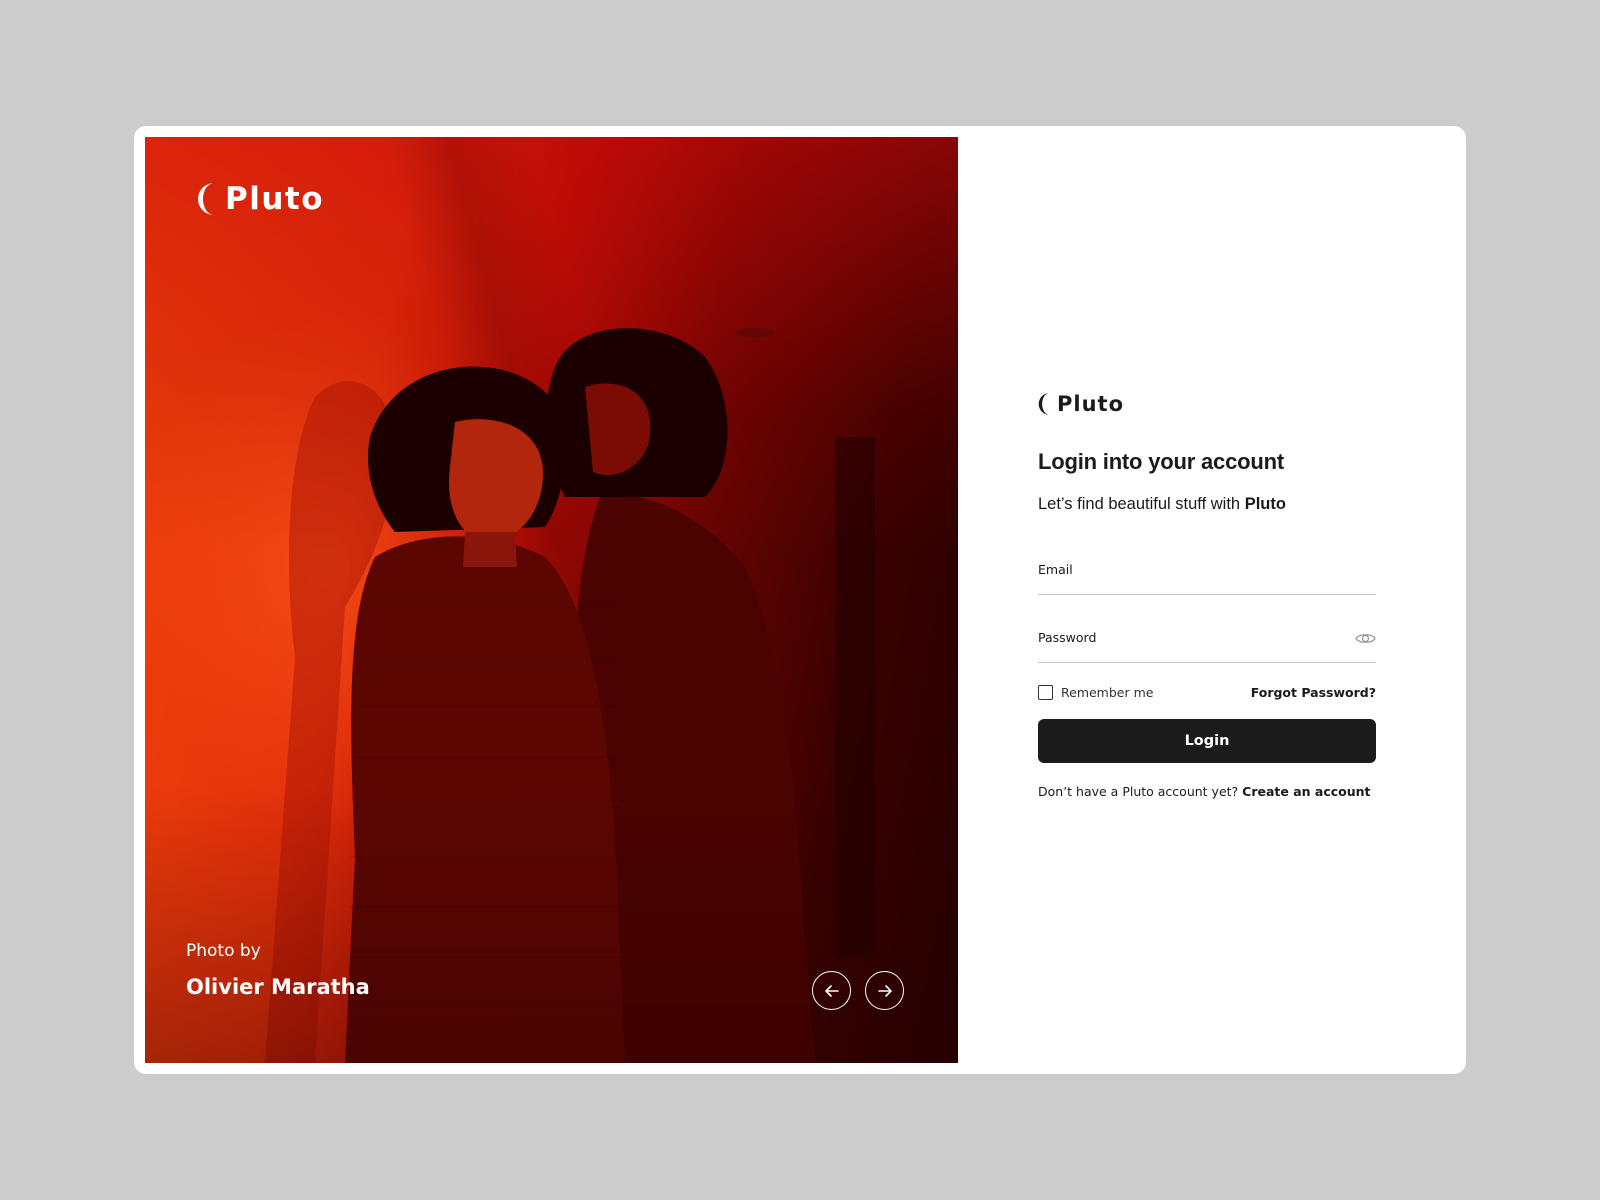 The height and width of the screenshot is (1200, 1600). What do you see at coordinates (1045, 692) in the screenshot?
I see `remember-me-checkbox` at bounding box center [1045, 692].